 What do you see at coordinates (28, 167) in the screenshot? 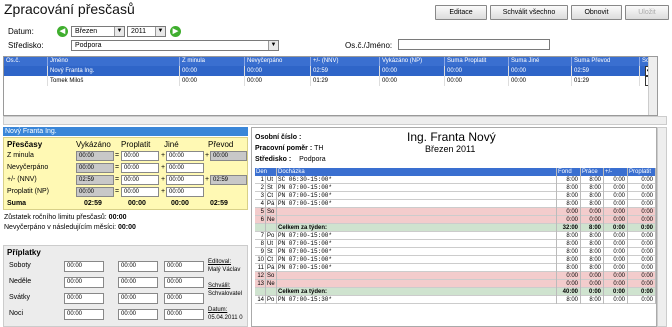
I see `summary-row-label: Nevyčerpáno` at bounding box center [28, 167].